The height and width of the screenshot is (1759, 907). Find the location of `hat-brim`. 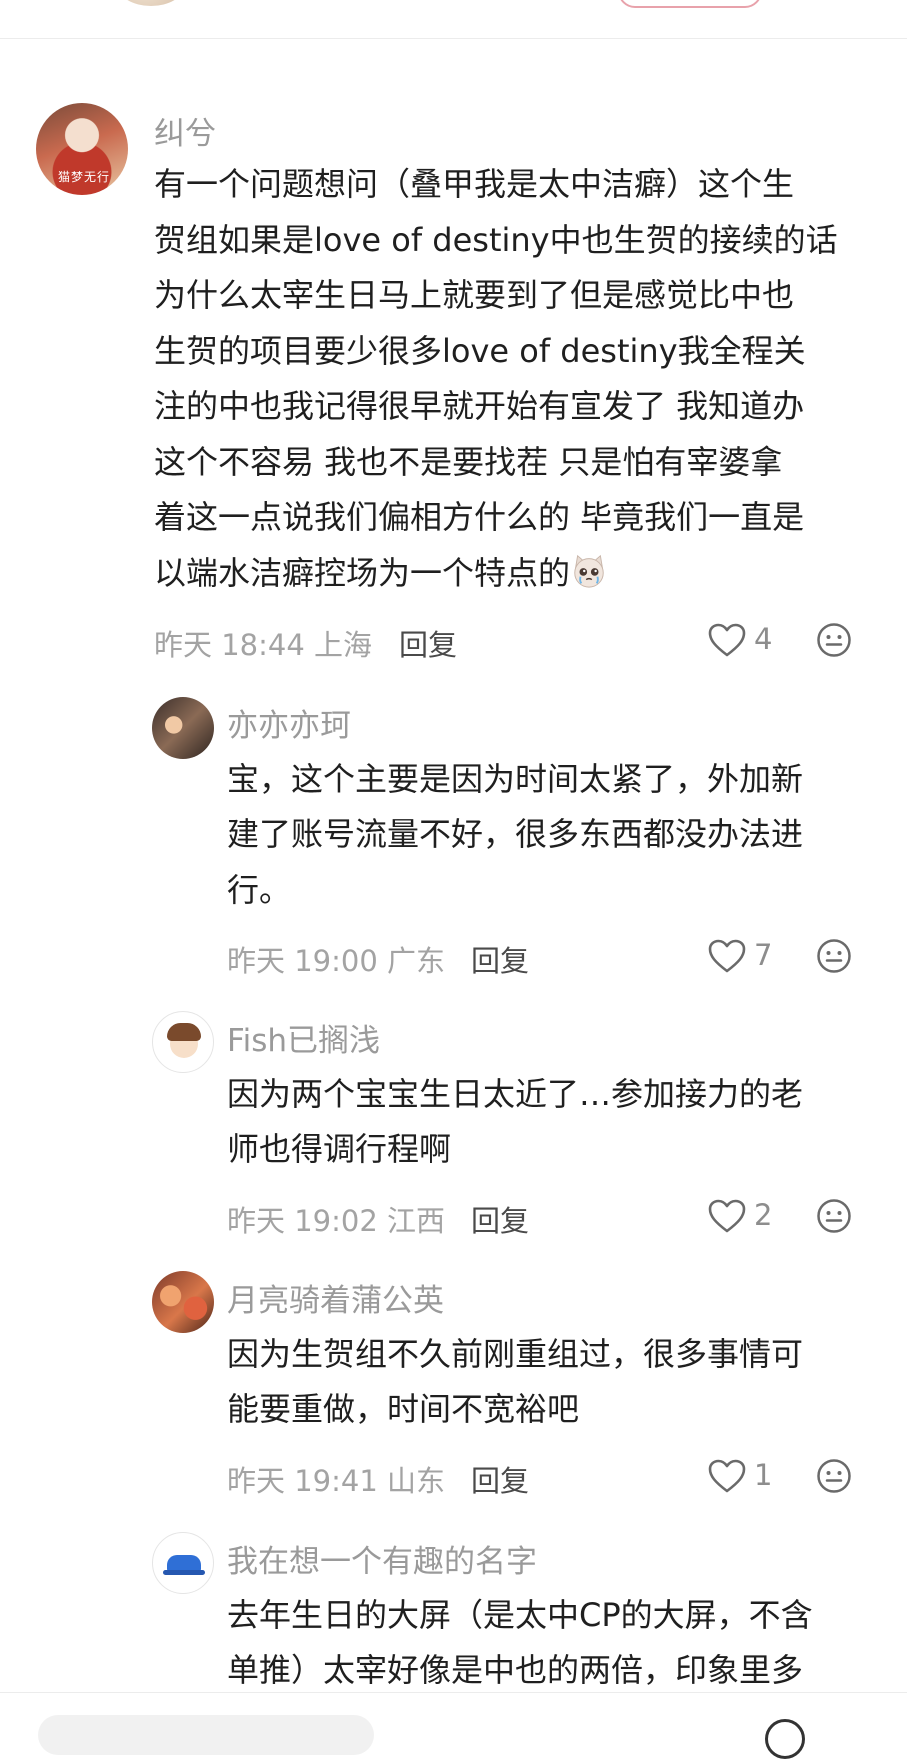

hat-brim is located at coordinates (184, 1572).